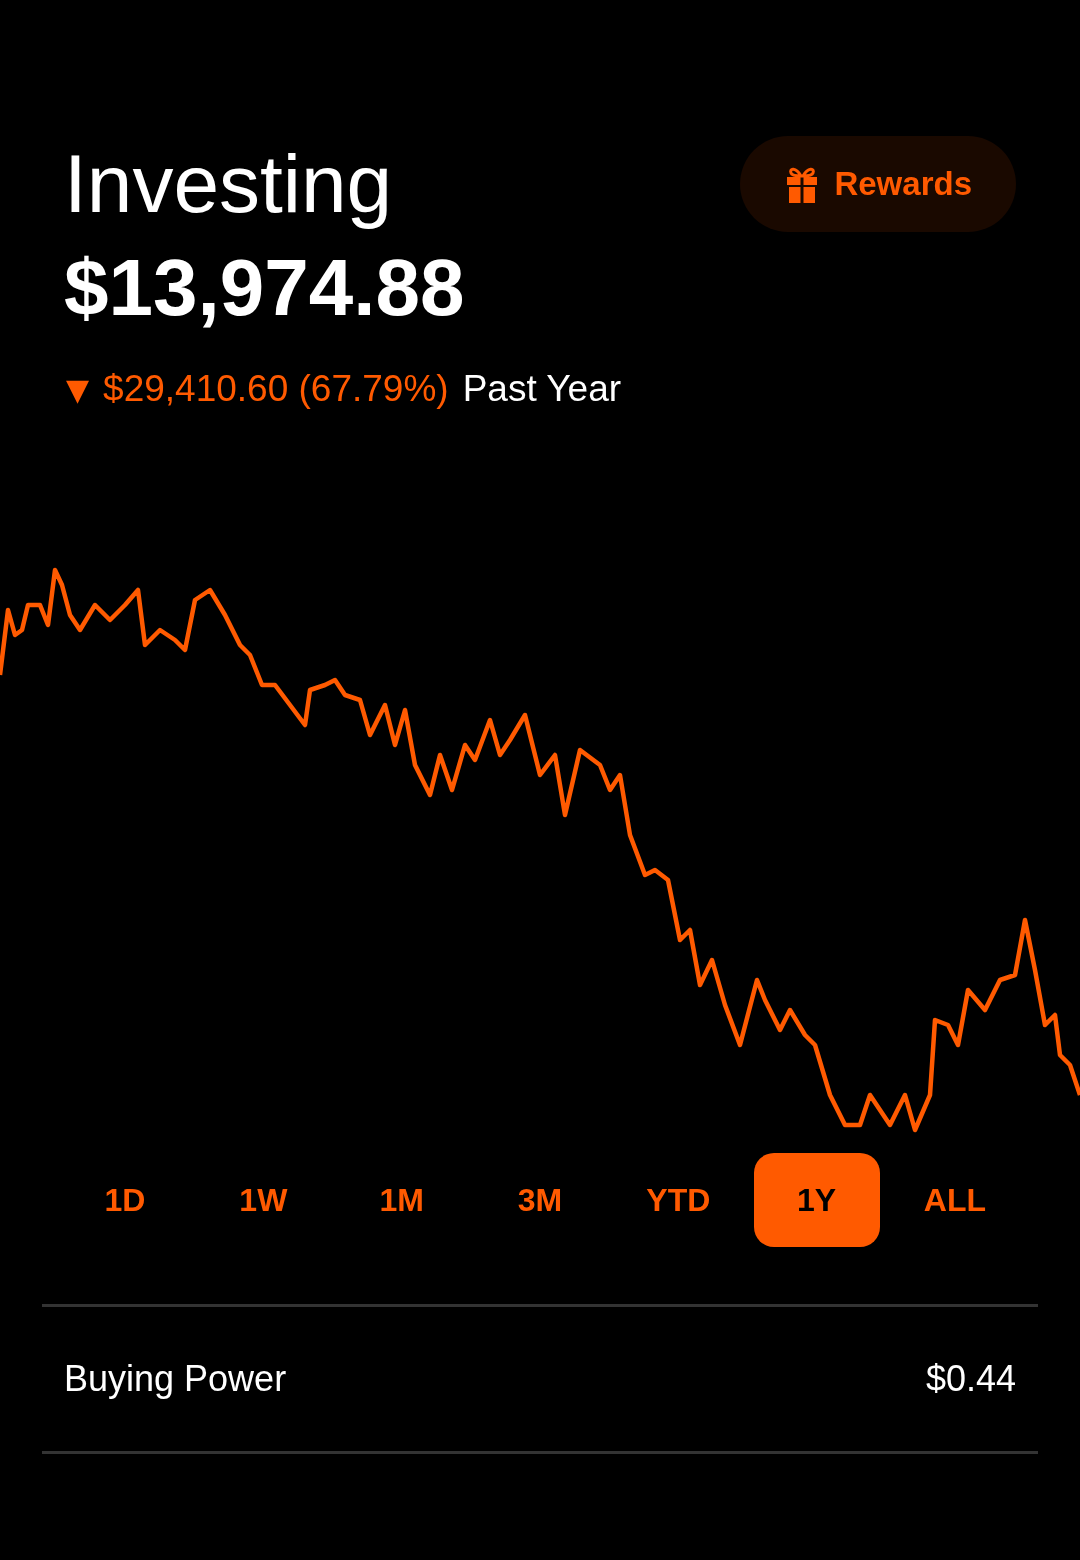  What do you see at coordinates (816, 1200) in the screenshot?
I see `range-tab: 1Y` at bounding box center [816, 1200].